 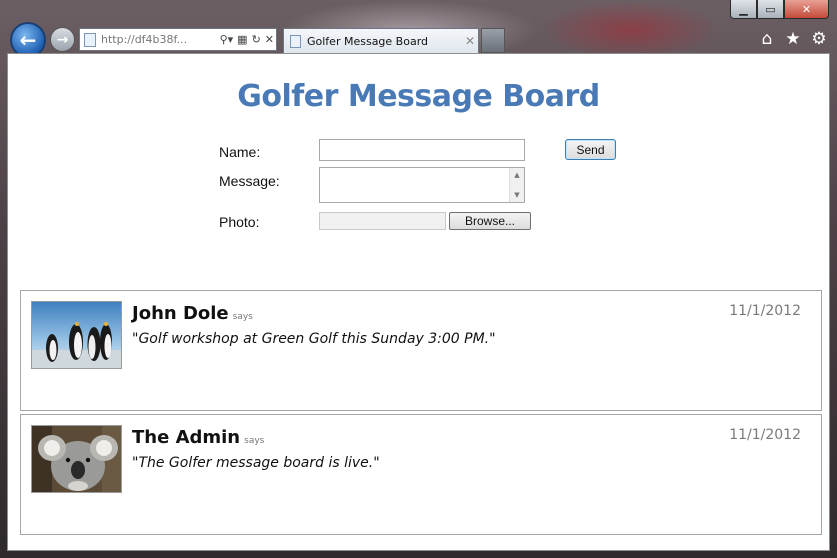 What do you see at coordinates (493, 40) in the screenshot?
I see `new-tab-button` at bounding box center [493, 40].